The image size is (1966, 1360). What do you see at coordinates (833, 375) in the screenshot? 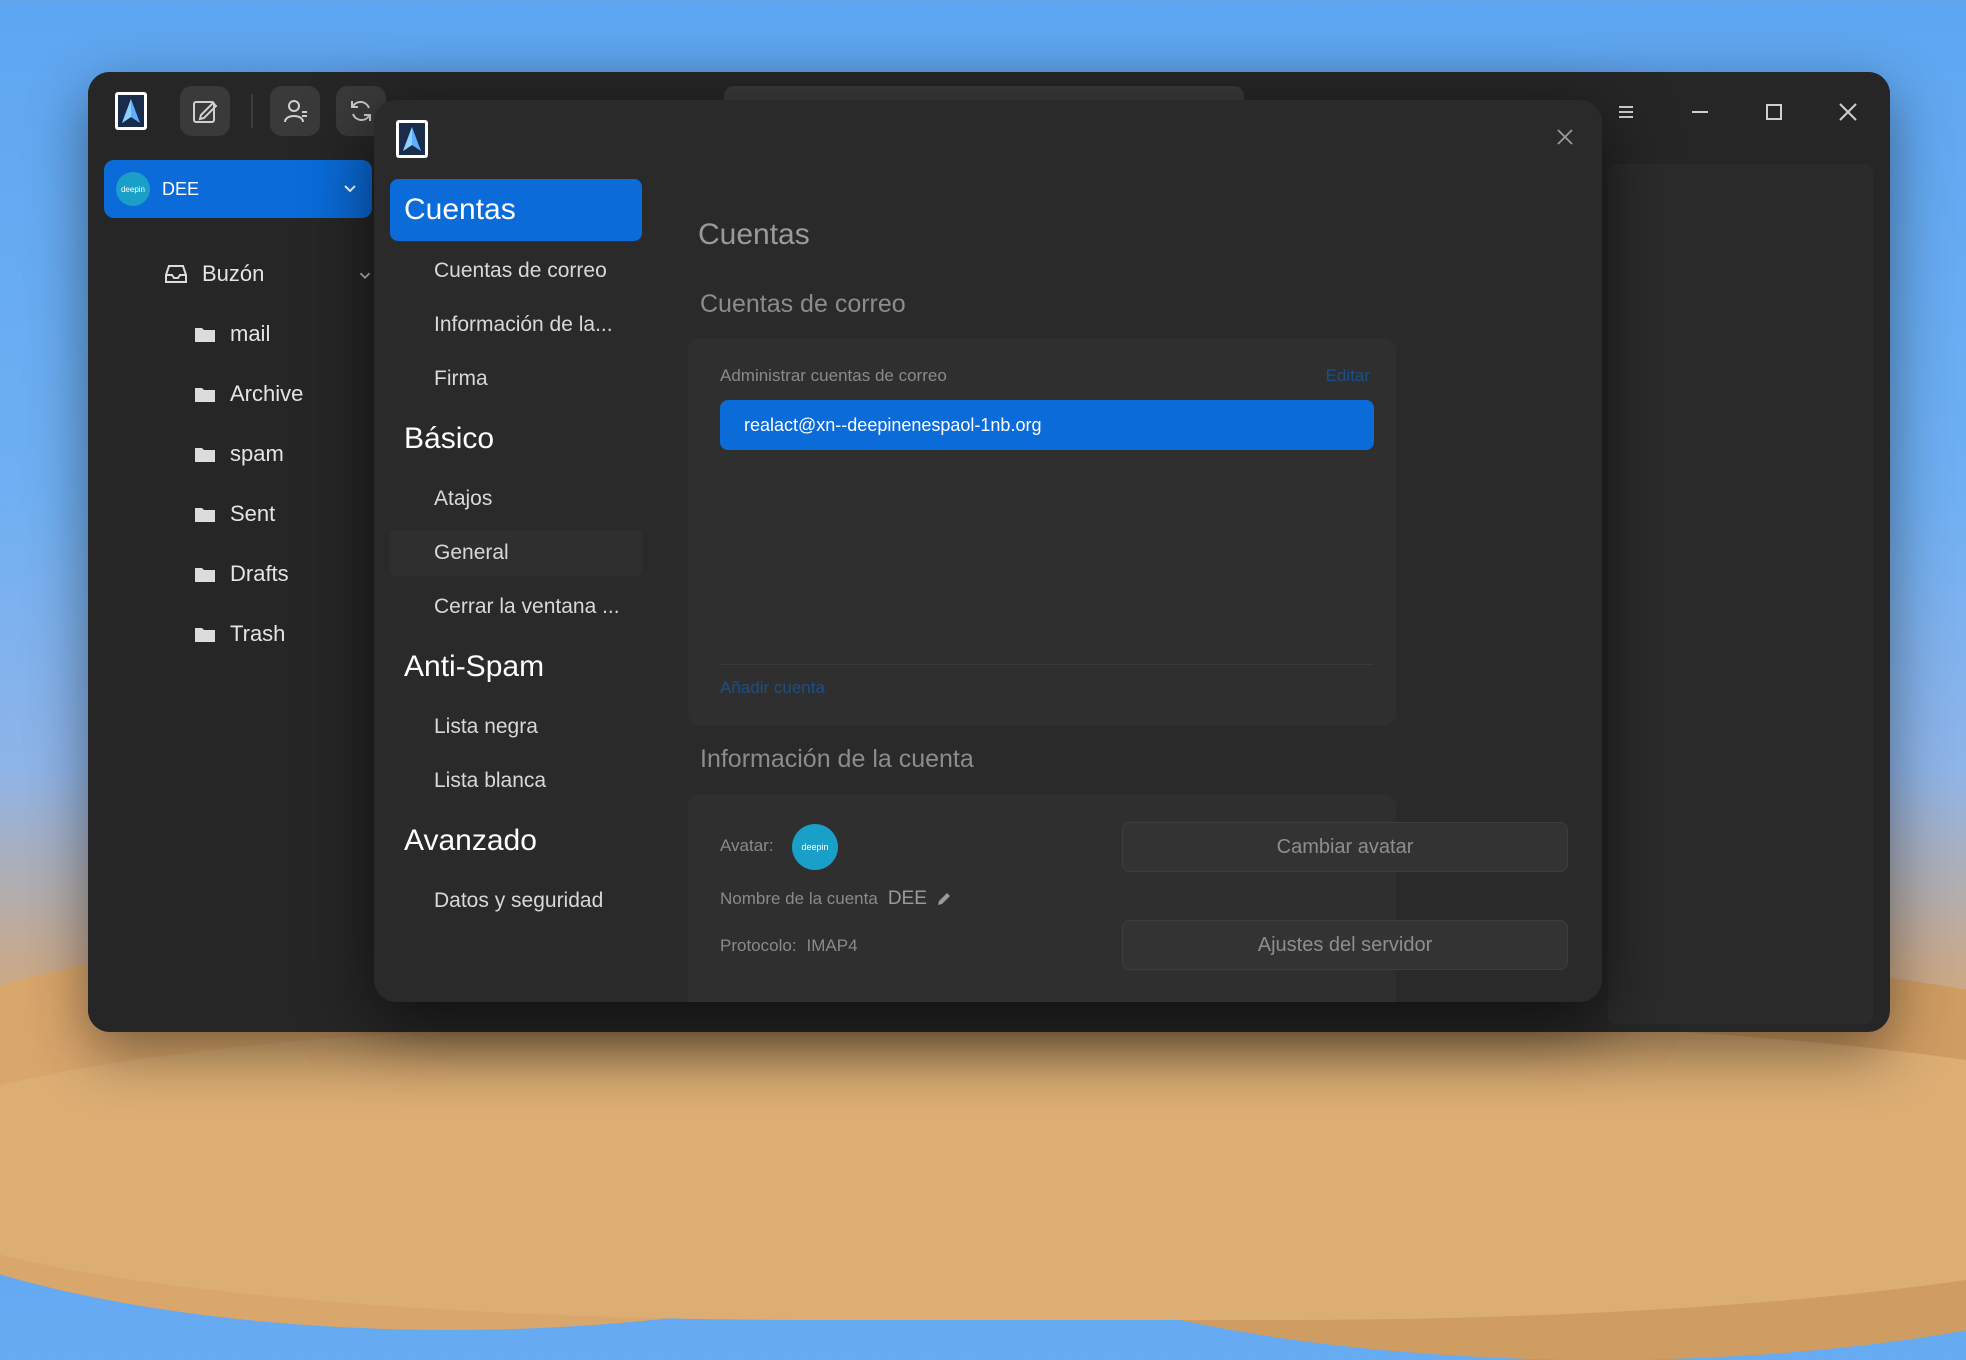
I see `manage-accounts-label: Administrar cuentas de correo` at bounding box center [833, 375].